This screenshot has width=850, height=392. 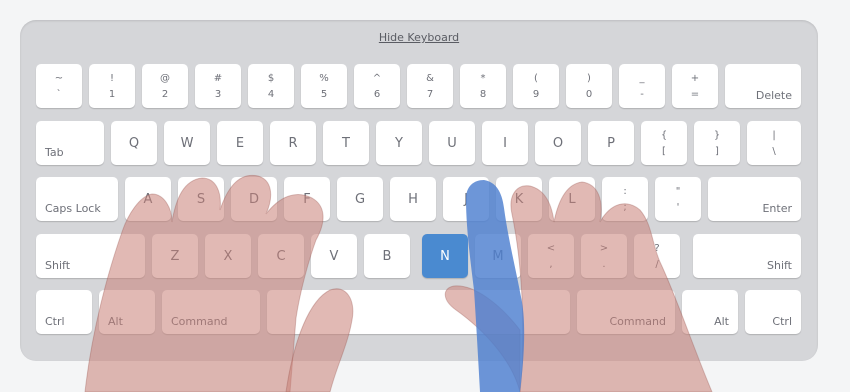 I want to click on key-u: U, so click(x=452, y=143).